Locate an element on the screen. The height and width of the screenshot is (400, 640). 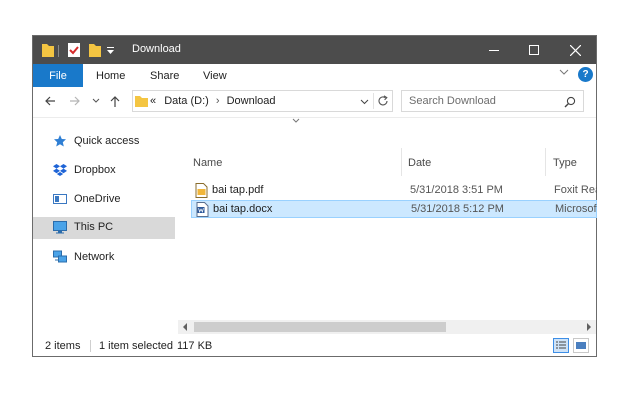
file-row-docx: bai tap.docx 5/31/2018 5:12 PM Microsof is located at coordinates (394, 209).